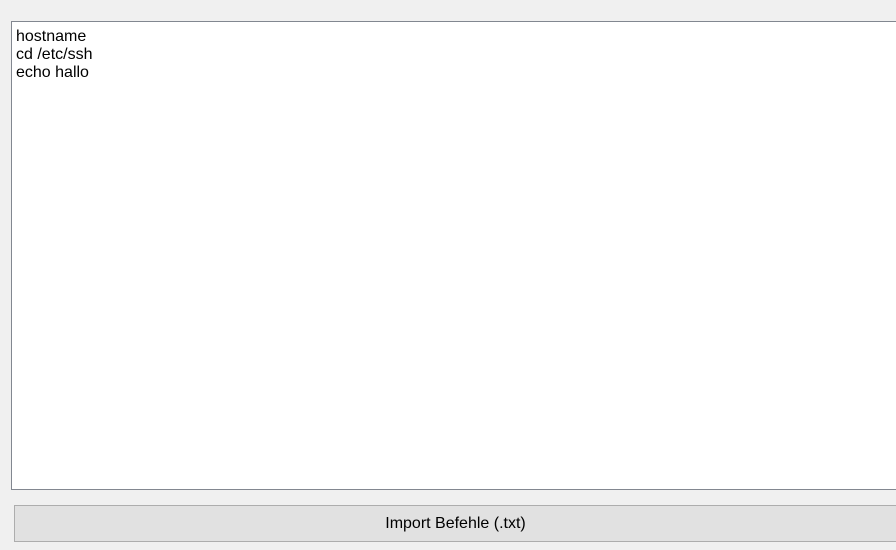 The width and height of the screenshot is (896, 550). What do you see at coordinates (454, 52) in the screenshot?
I see `commands-list: hostname cd /etc/ssh echo hallo` at bounding box center [454, 52].